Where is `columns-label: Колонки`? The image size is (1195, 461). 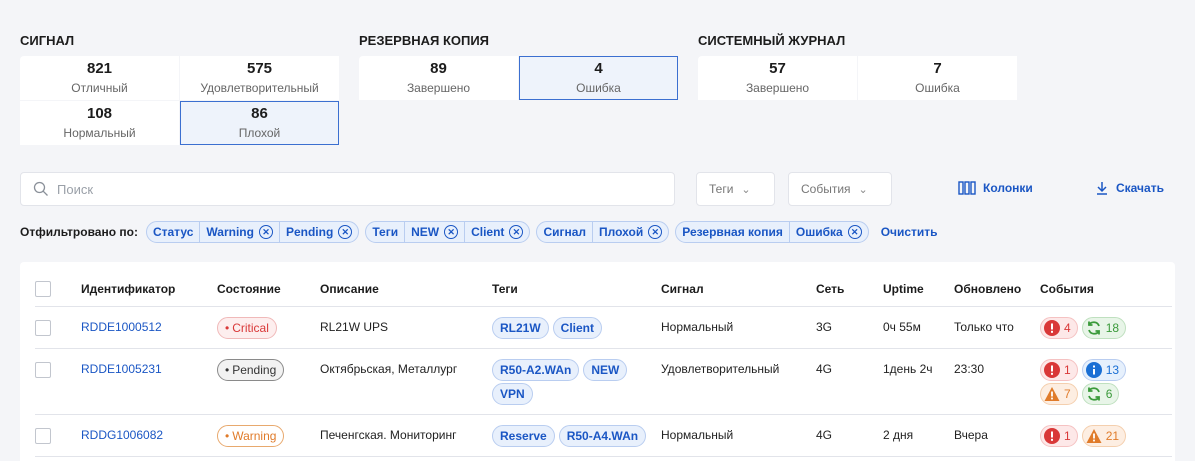
columns-label: Колонки is located at coordinates (1008, 188).